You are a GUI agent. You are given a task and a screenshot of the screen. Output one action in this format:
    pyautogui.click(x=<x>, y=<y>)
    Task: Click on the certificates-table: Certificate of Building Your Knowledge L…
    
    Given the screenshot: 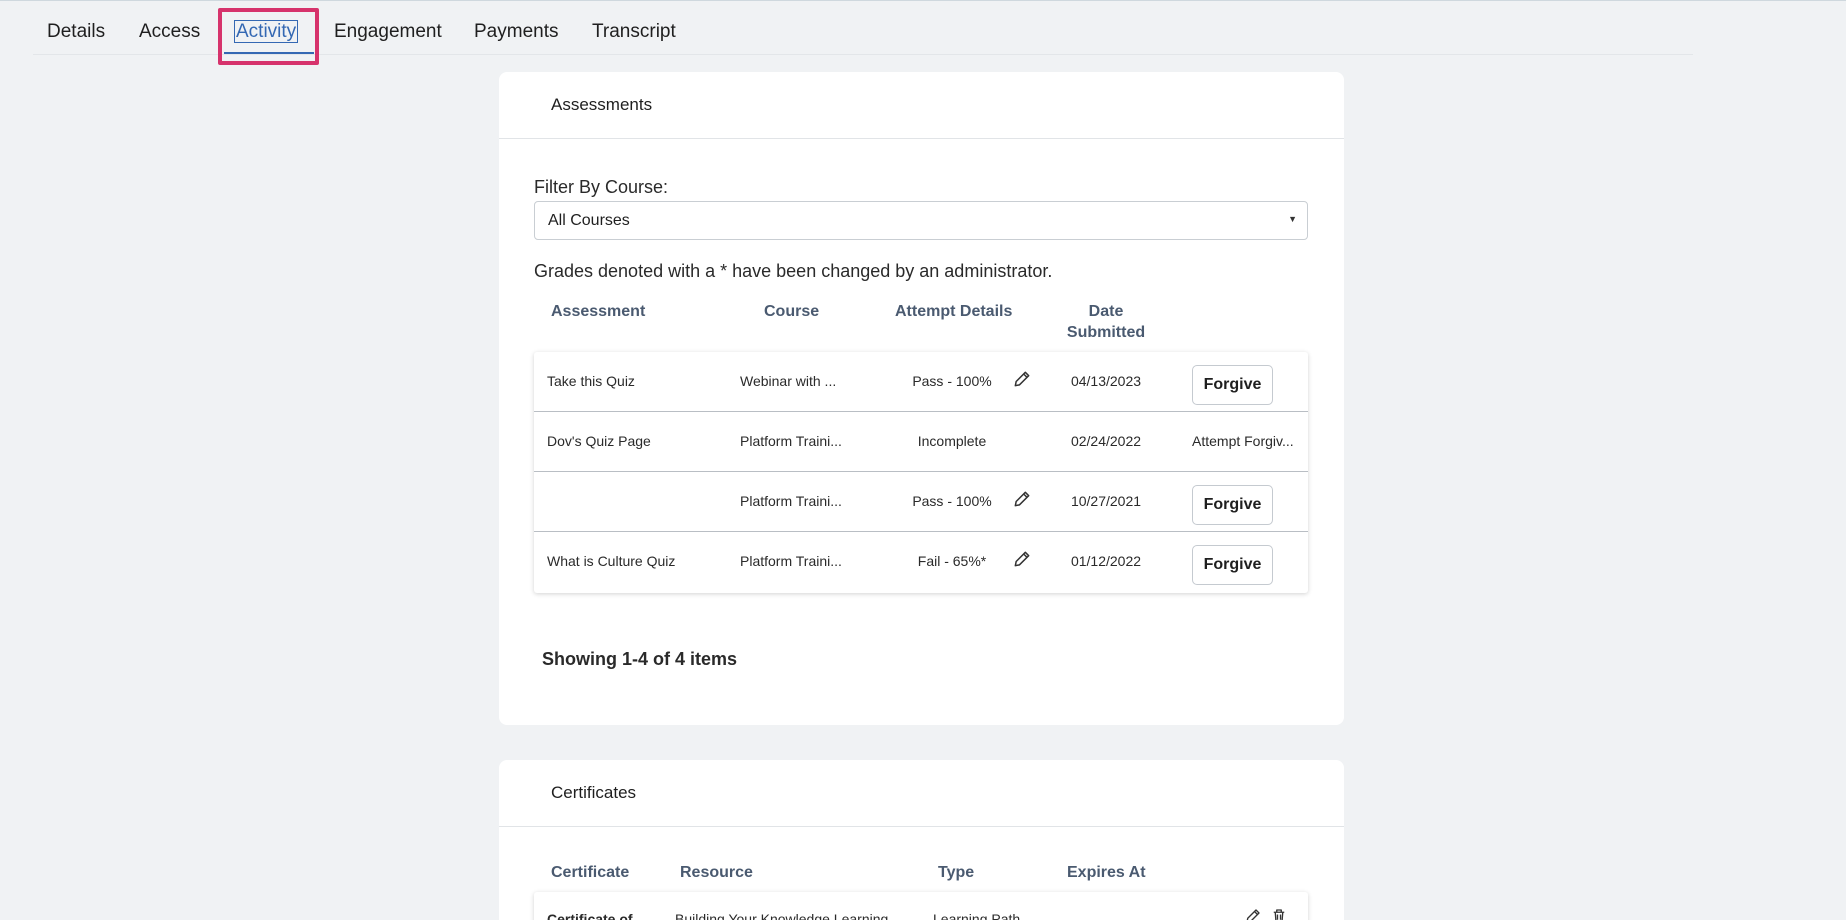 What is the action you would take?
    pyautogui.click(x=921, y=906)
    